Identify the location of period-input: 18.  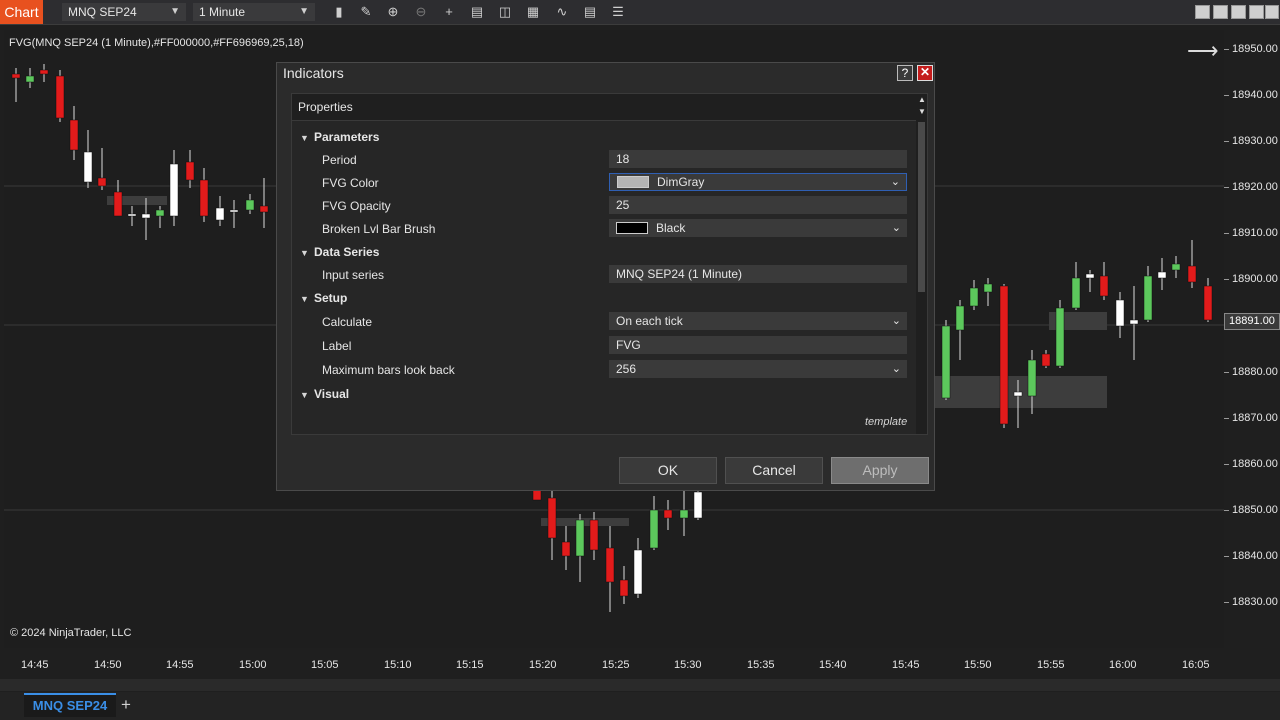
(758, 159).